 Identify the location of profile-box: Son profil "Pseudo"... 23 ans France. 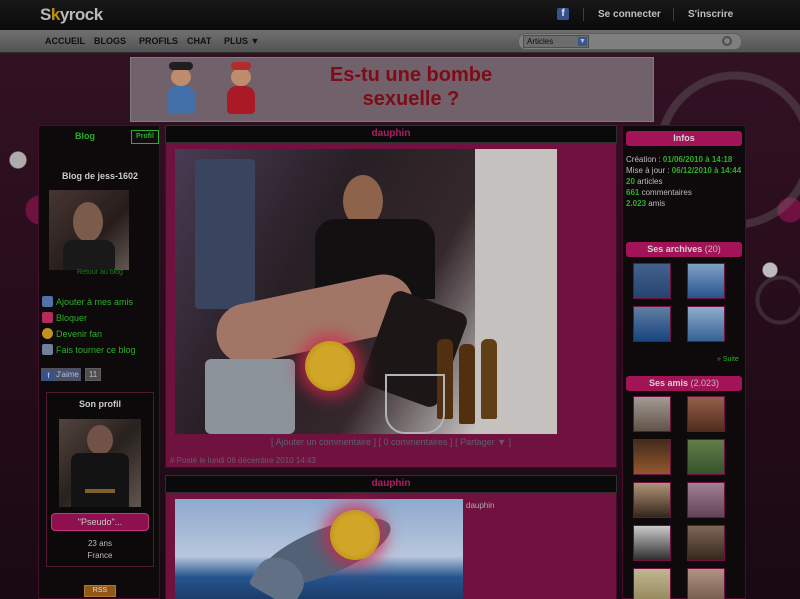
(100, 479).